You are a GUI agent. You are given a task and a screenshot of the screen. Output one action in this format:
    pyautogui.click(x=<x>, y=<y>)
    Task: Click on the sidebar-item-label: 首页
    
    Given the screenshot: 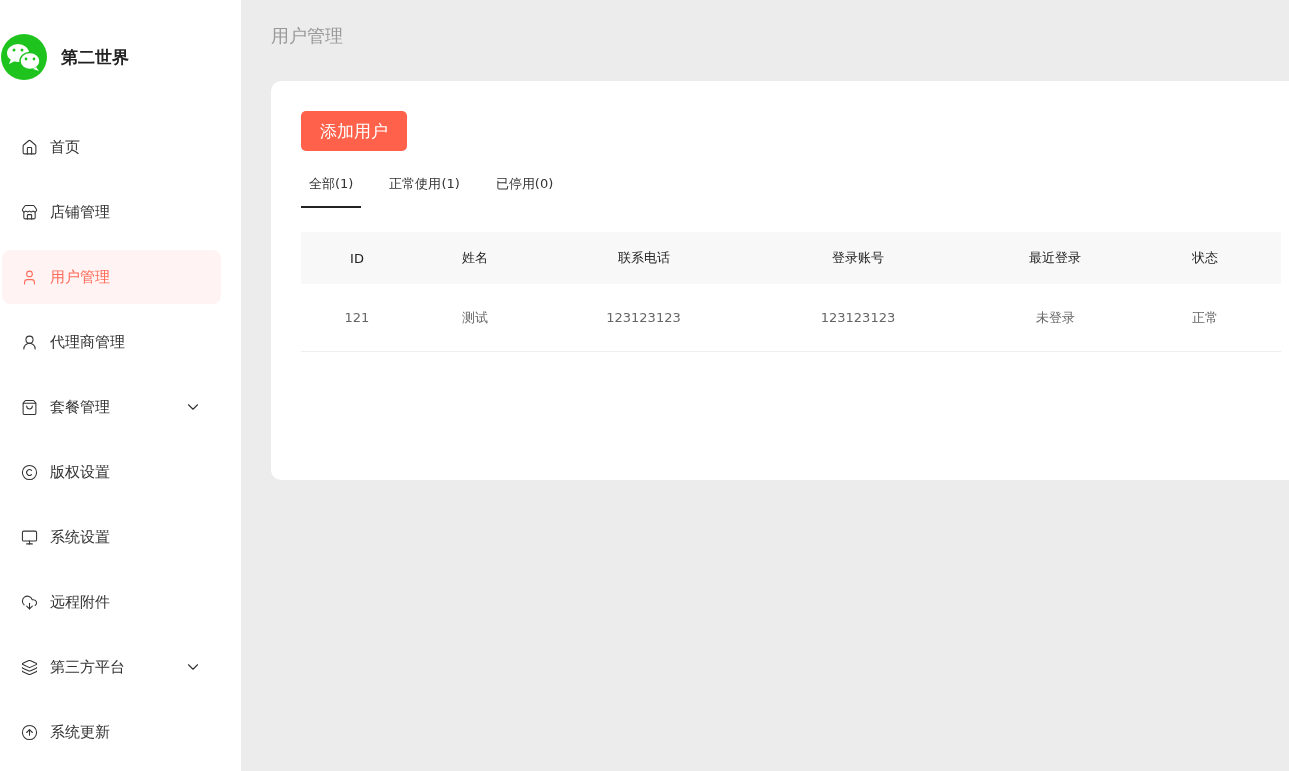 What is the action you would take?
    pyautogui.click(x=65, y=147)
    